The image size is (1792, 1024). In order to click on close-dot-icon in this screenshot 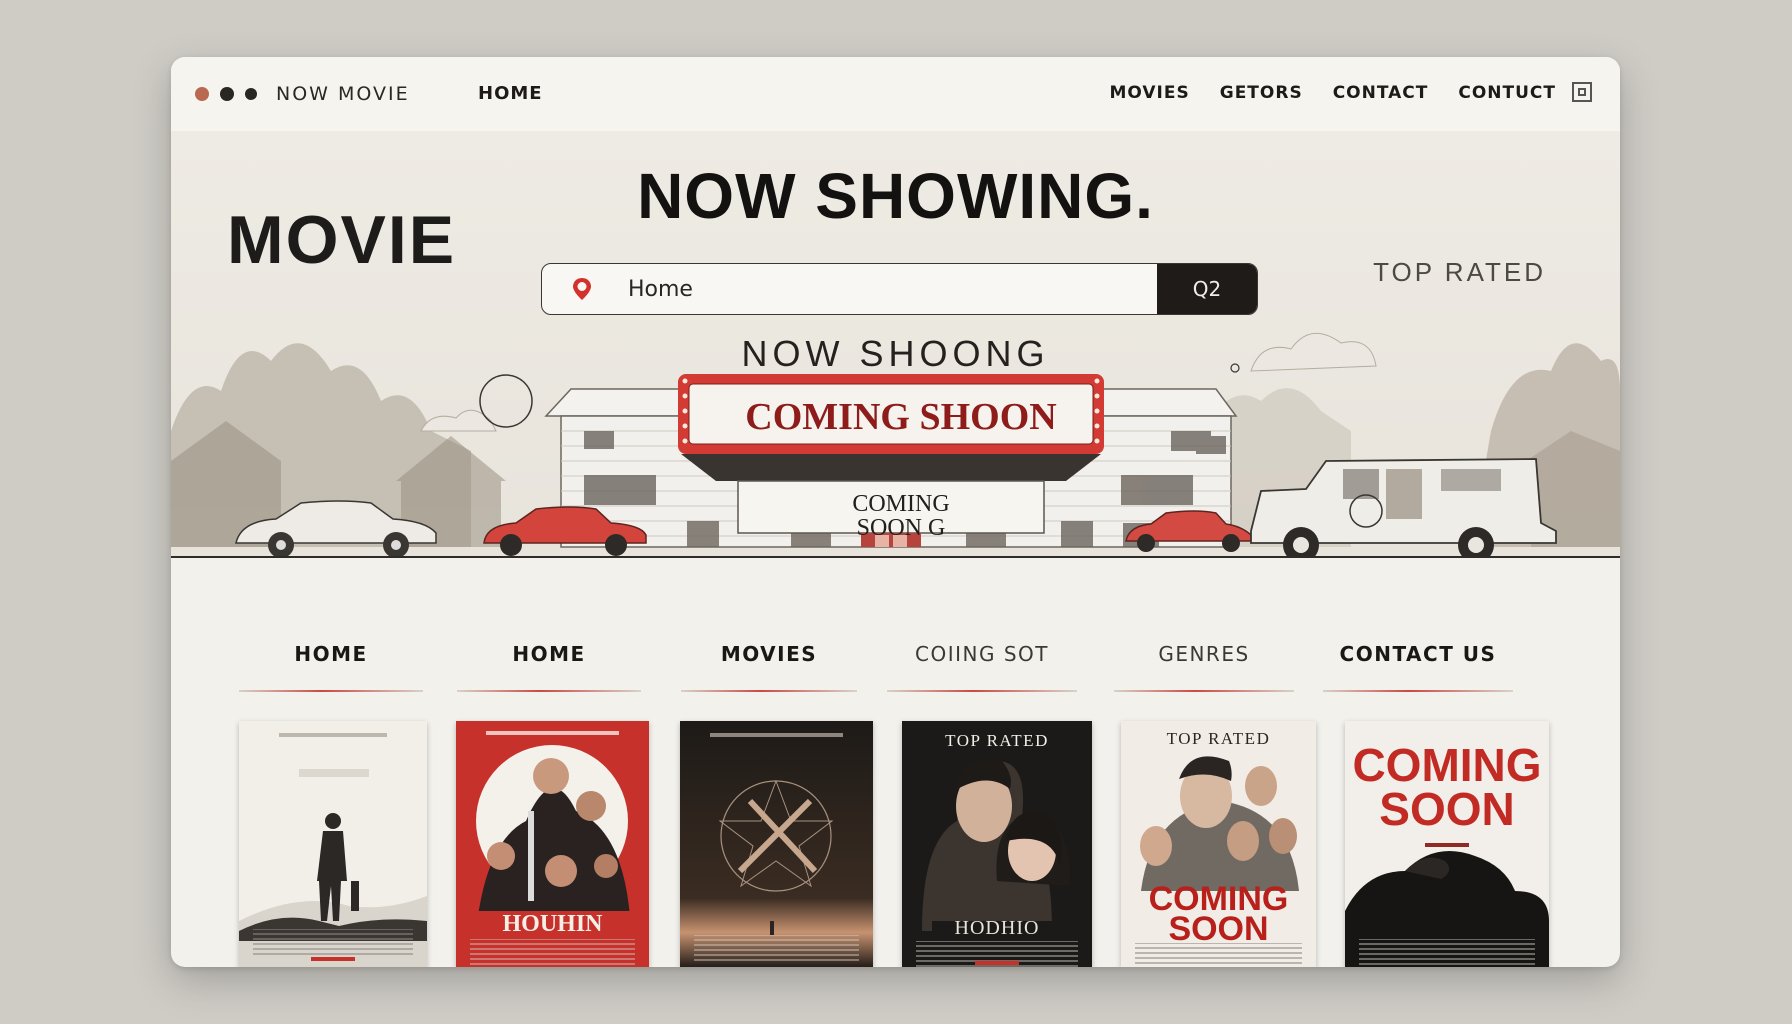, I will do `click(202, 94)`.